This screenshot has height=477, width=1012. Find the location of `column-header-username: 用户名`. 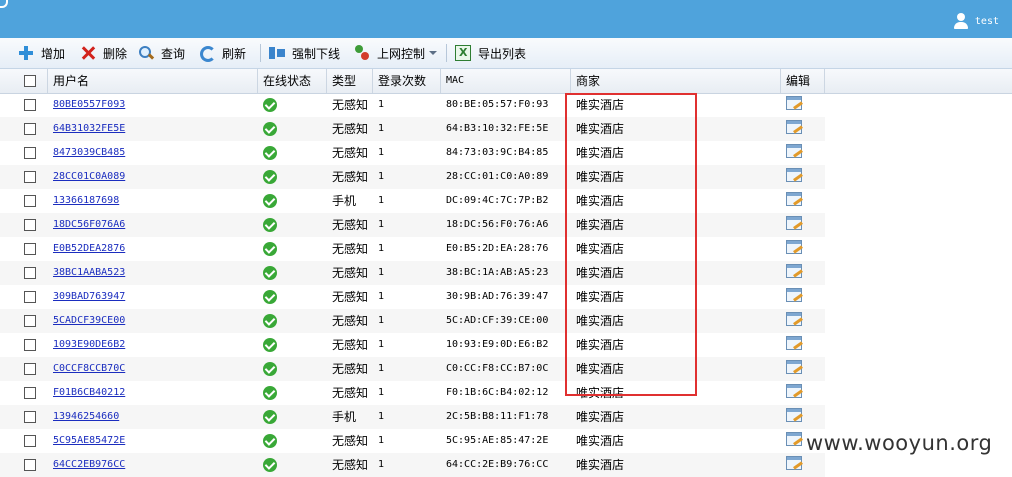

column-header-username: 用户名 is located at coordinates (153, 81).